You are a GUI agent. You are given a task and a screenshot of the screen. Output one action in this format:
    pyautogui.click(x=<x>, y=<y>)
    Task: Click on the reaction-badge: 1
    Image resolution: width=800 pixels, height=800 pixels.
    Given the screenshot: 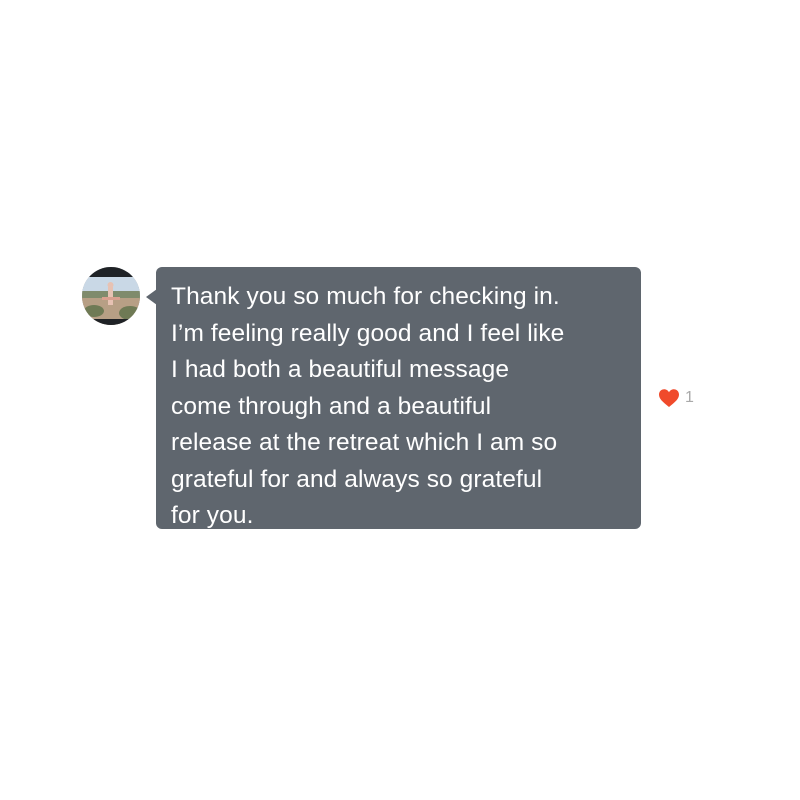 What is the action you would take?
    pyautogui.click(x=676, y=398)
    